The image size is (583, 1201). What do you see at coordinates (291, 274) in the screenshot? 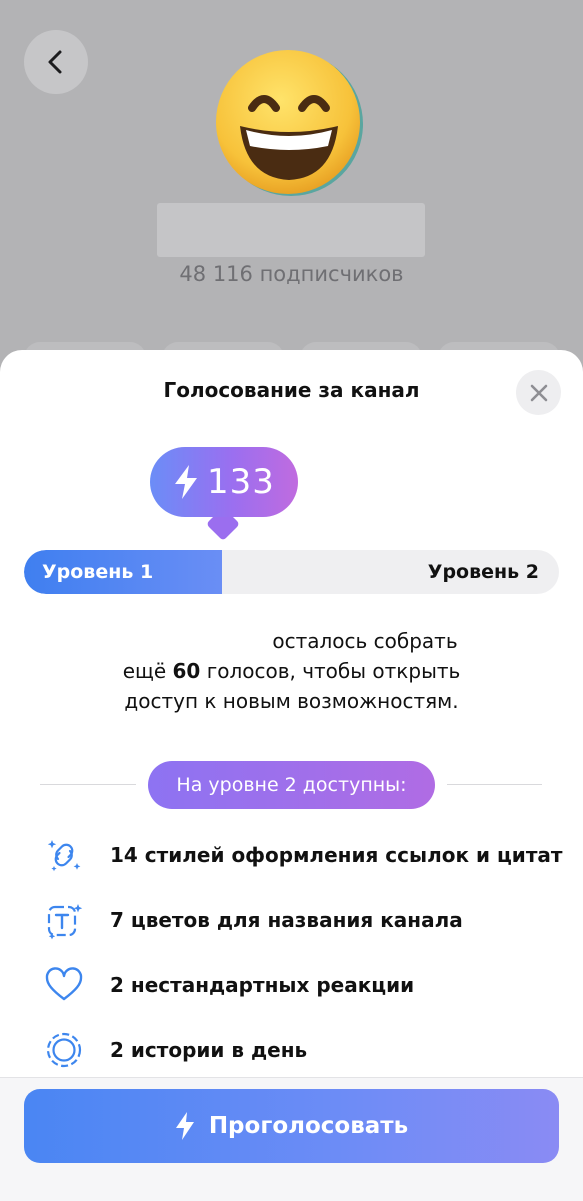
I see `subscribers-count: 48 116 подписчиков` at bounding box center [291, 274].